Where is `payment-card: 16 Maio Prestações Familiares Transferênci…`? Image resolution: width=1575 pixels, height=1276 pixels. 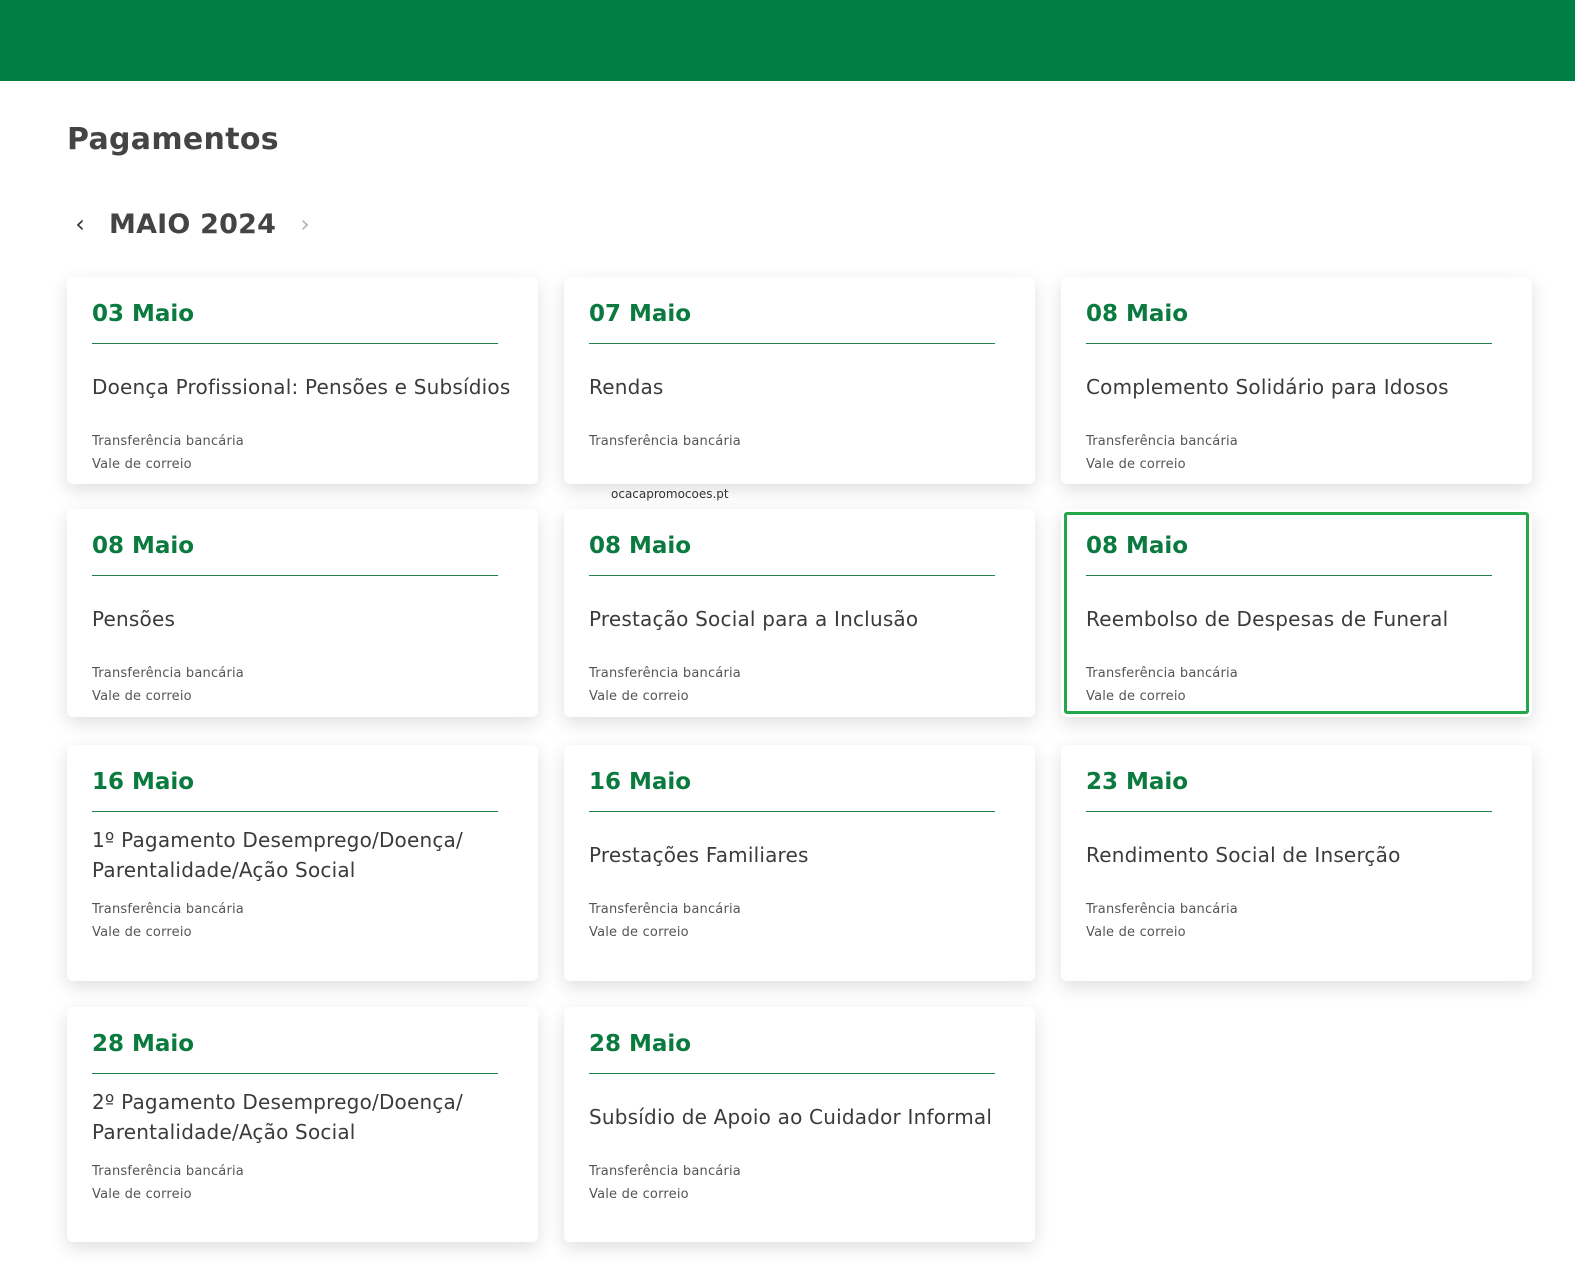 payment-card: 16 Maio Prestações Familiares Transferênci… is located at coordinates (799, 863).